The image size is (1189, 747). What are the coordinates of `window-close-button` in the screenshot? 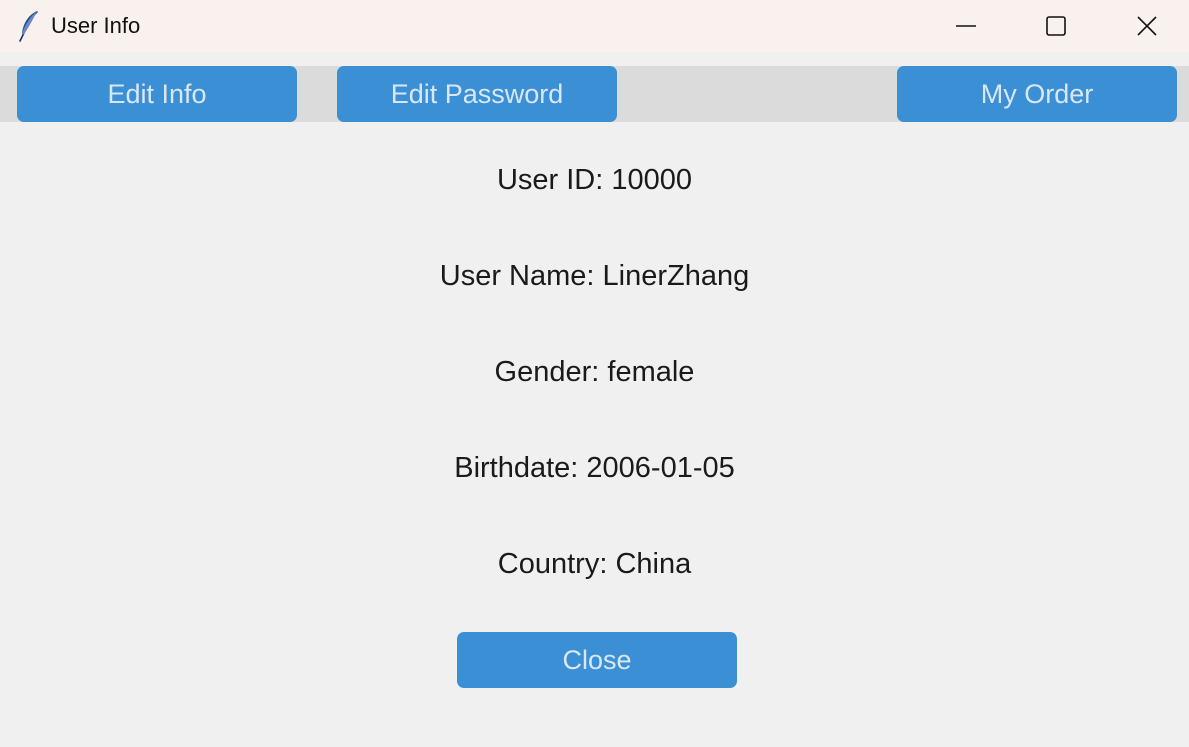 It's located at (1146, 26).